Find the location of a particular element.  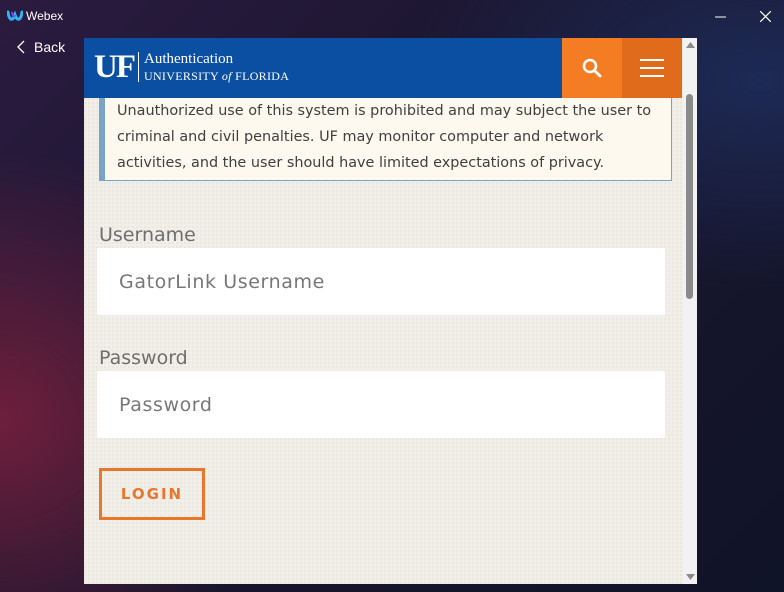

uf-logo: UF is located at coordinates (115, 67).